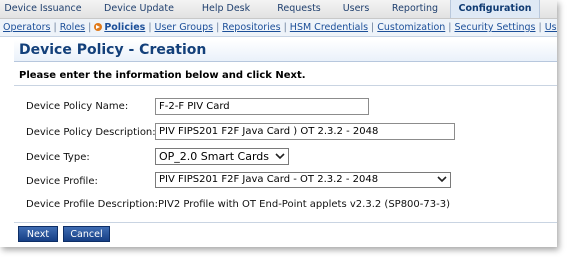  What do you see at coordinates (43, 9) in the screenshot?
I see `tab-device-issuance: Device Issuance` at bounding box center [43, 9].